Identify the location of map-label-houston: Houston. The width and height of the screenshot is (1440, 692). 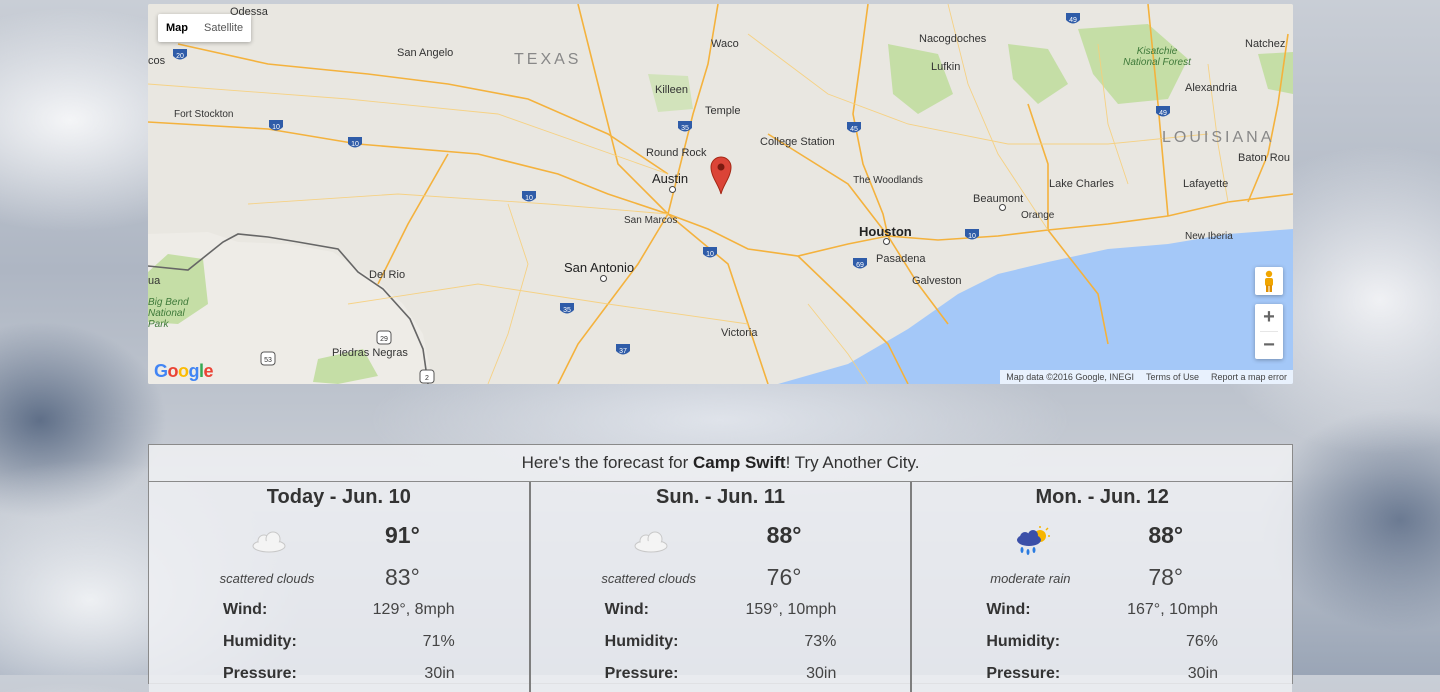
(885, 231).